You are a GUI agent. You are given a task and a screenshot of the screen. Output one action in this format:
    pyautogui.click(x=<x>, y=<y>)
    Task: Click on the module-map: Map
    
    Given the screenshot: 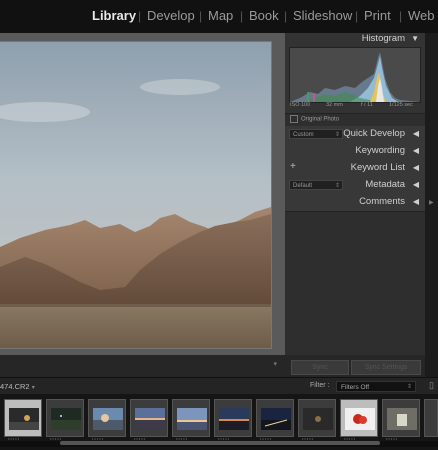 What is the action you would take?
    pyautogui.click(x=220, y=15)
    